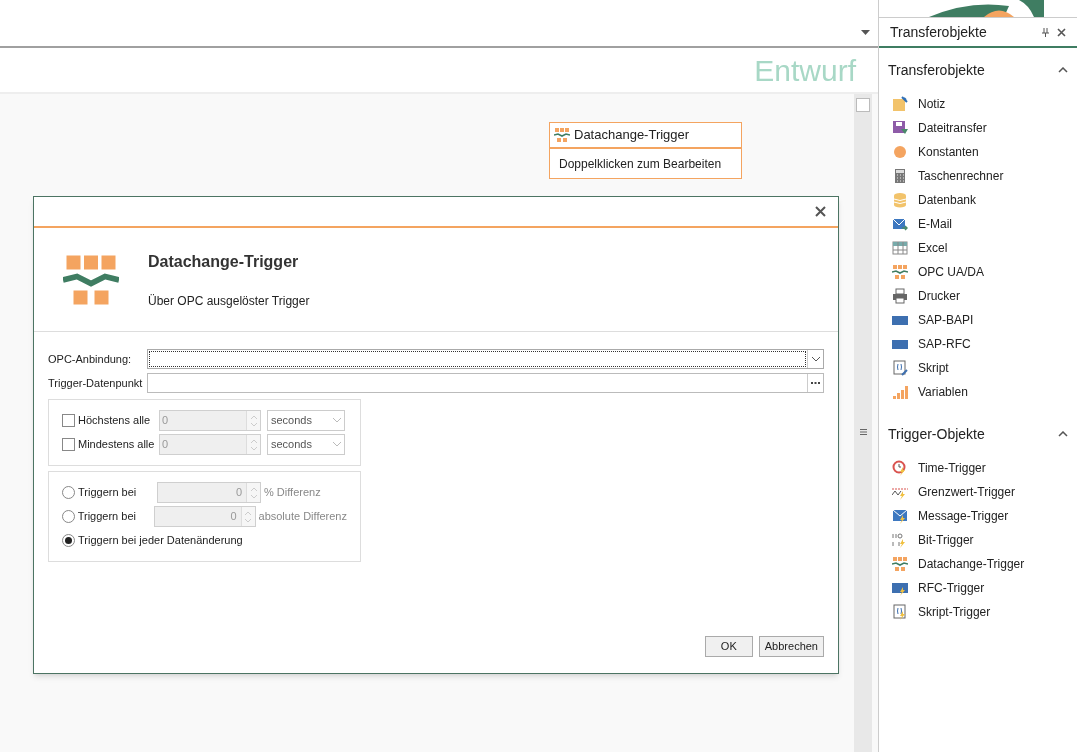 The height and width of the screenshot is (752, 1077). I want to click on toolbox-item: Datachange-Trigger, so click(978, 564).